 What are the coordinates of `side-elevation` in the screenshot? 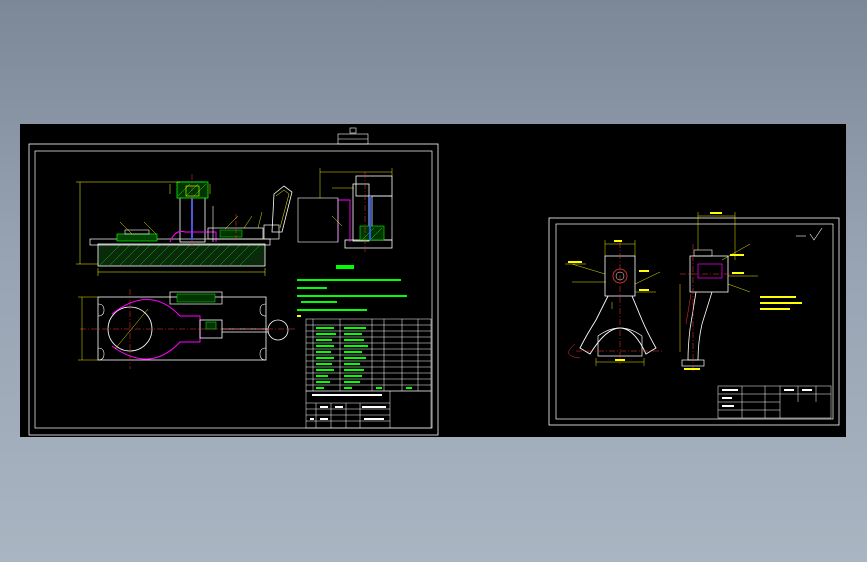 It's located at (345, 210).